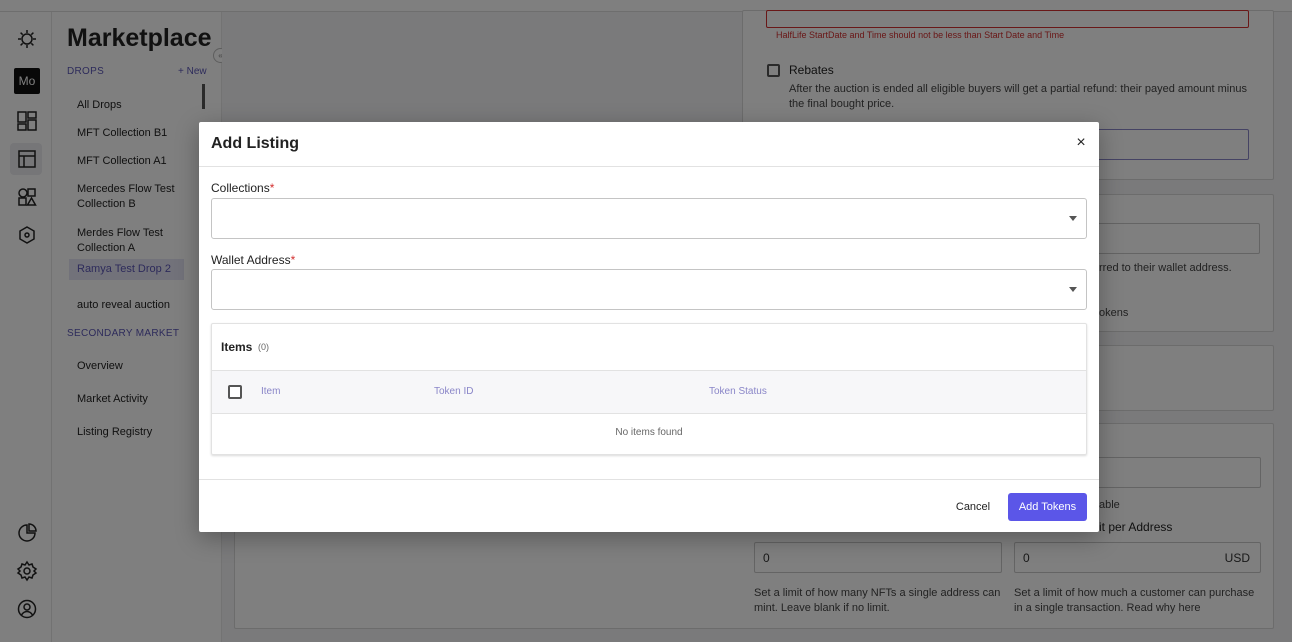  I want to click on column-header-token-status: Token Status, so click(738, 391).